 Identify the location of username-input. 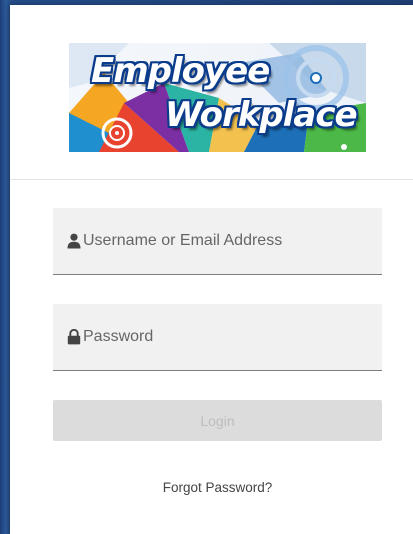
(228, 241).